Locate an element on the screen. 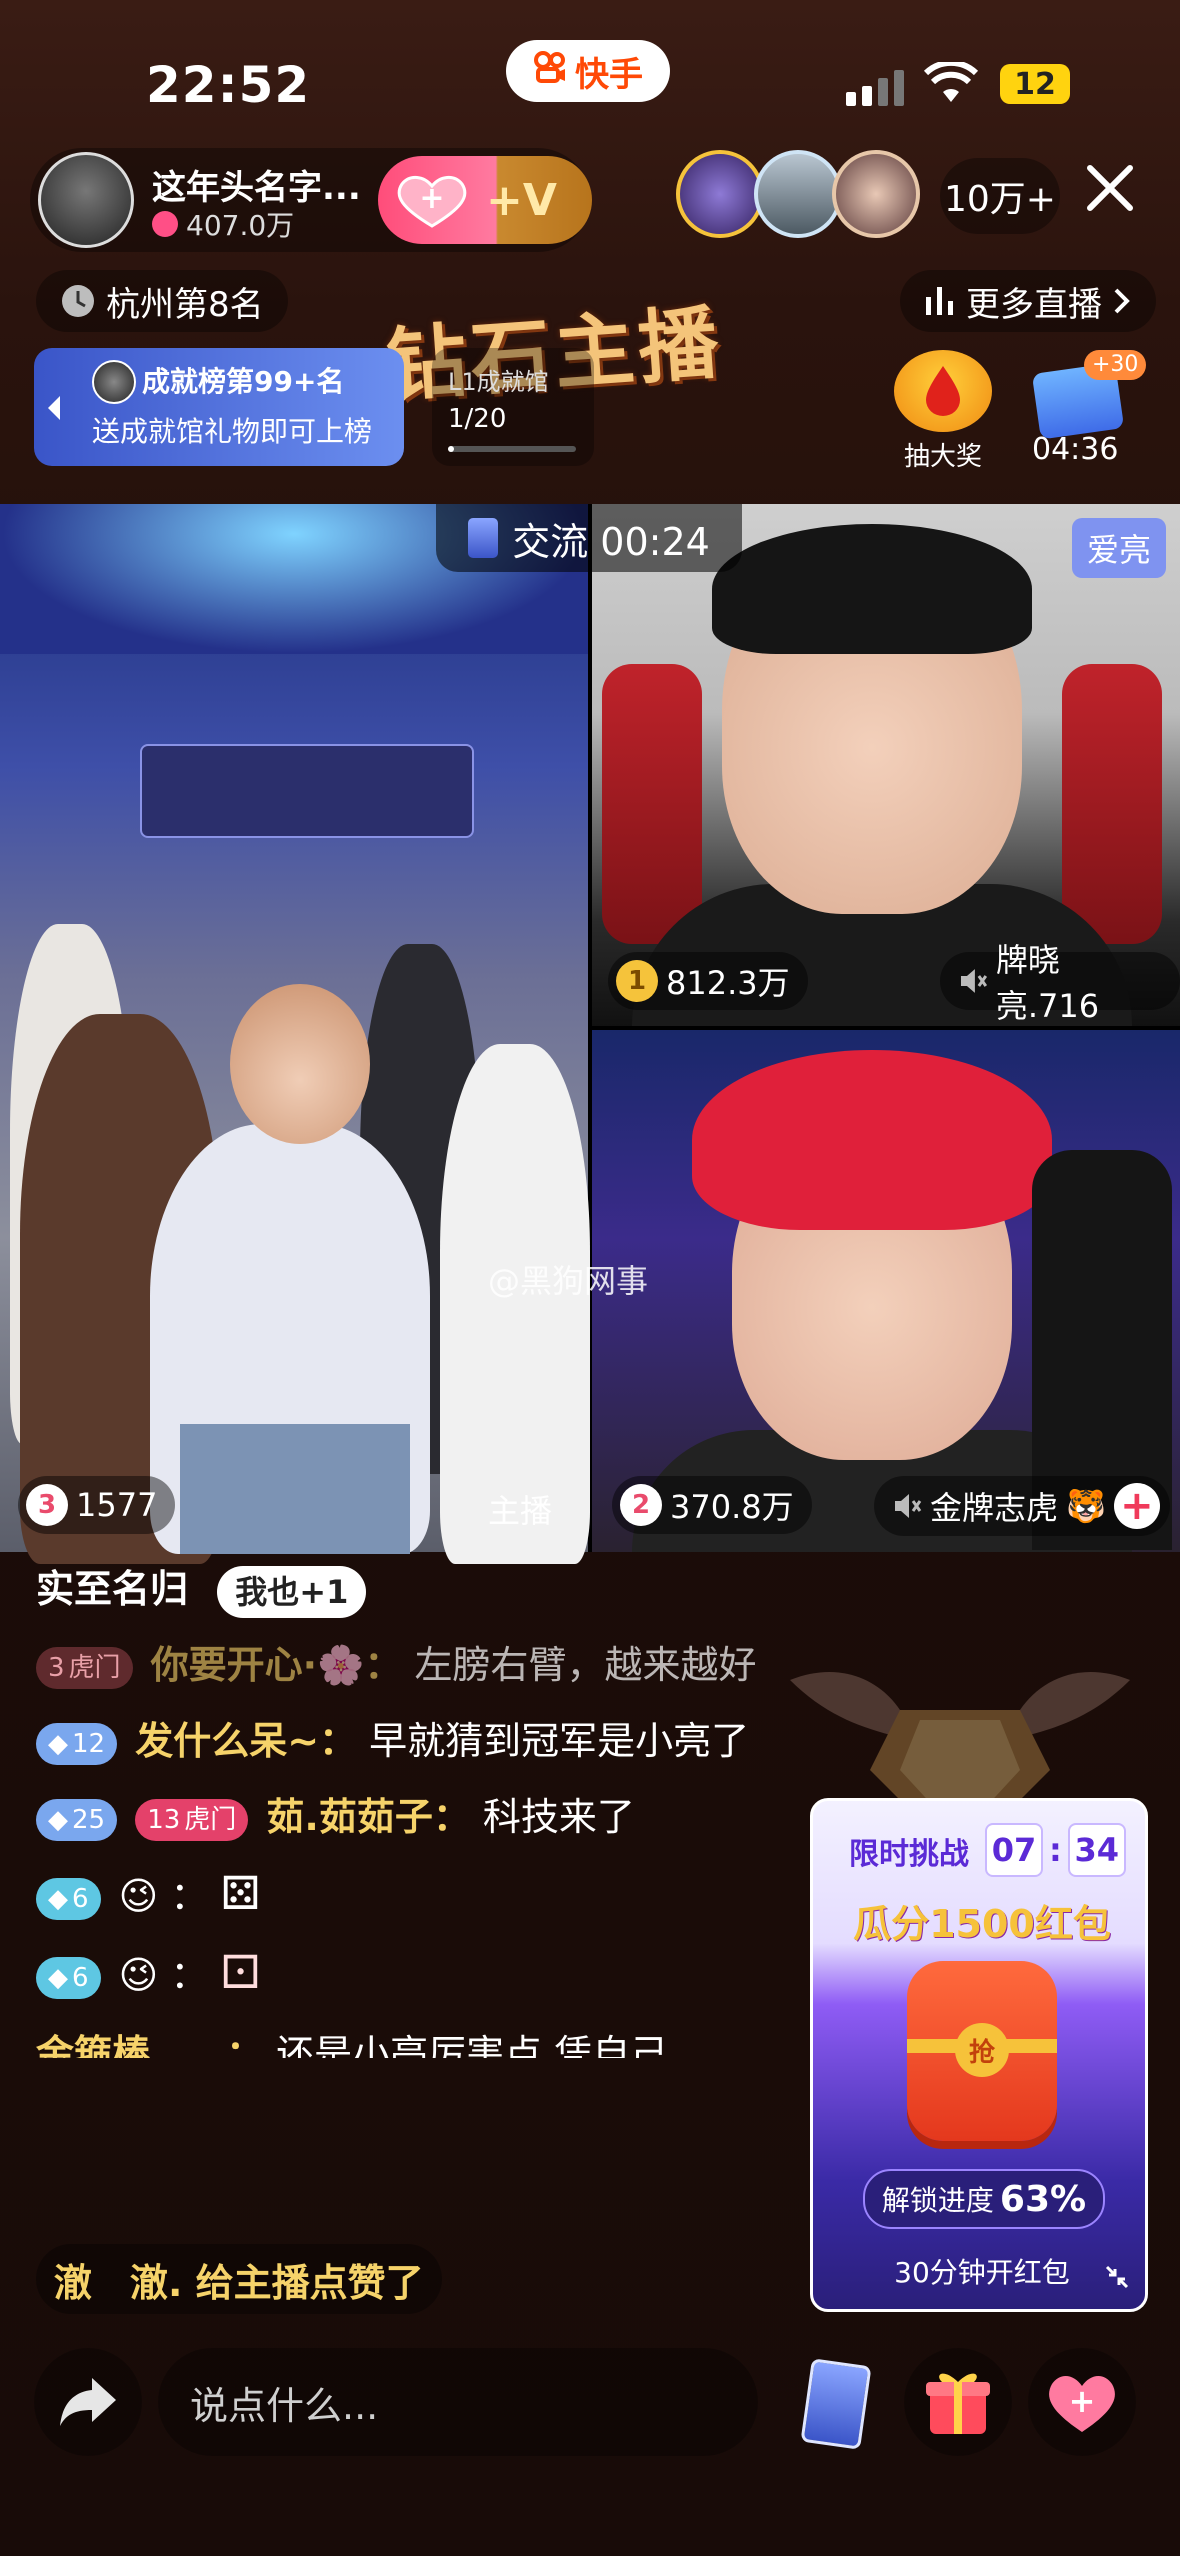  heart-plus-icon: + is located at coordinates (432, 200).